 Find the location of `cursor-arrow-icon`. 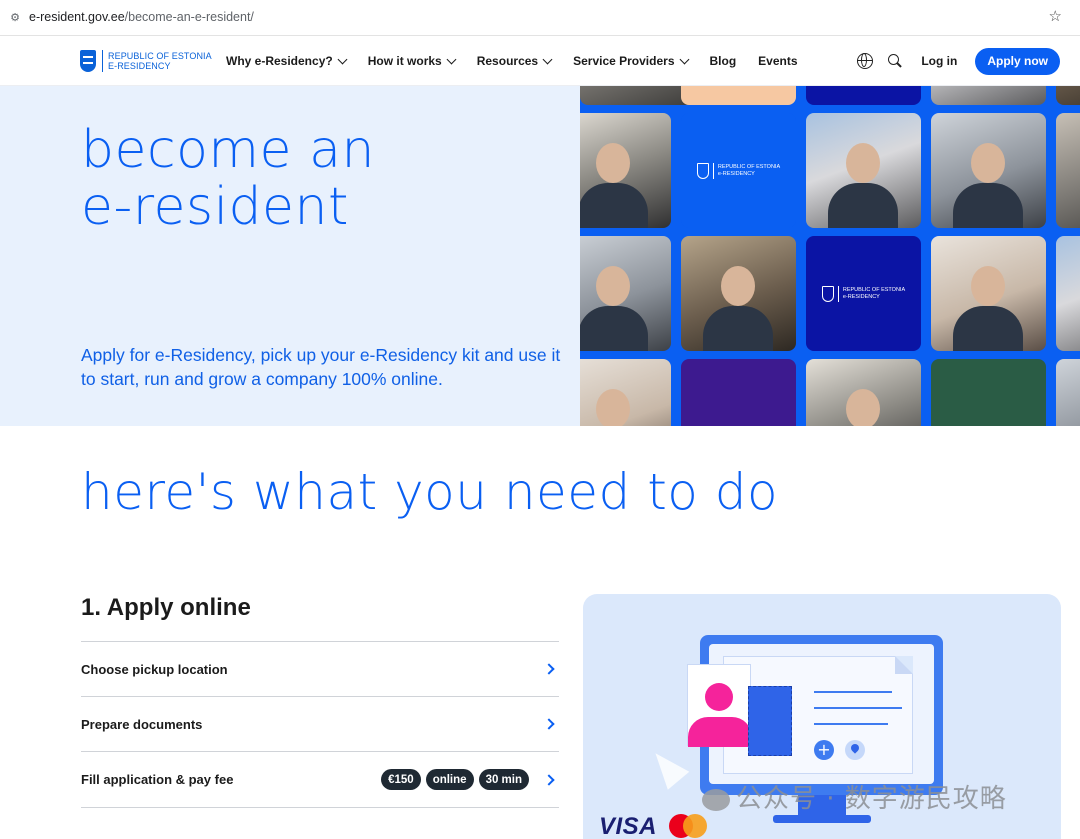

cursor-arrow-icon is located at coordinates (667, 767).